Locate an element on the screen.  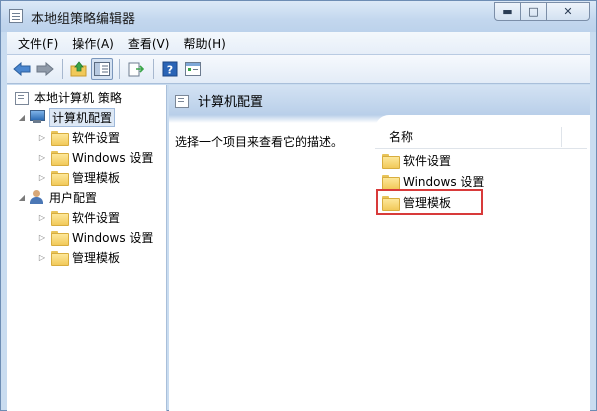
list-item-windows-settings: Windows 设置 is located at coordinates (432, 181).